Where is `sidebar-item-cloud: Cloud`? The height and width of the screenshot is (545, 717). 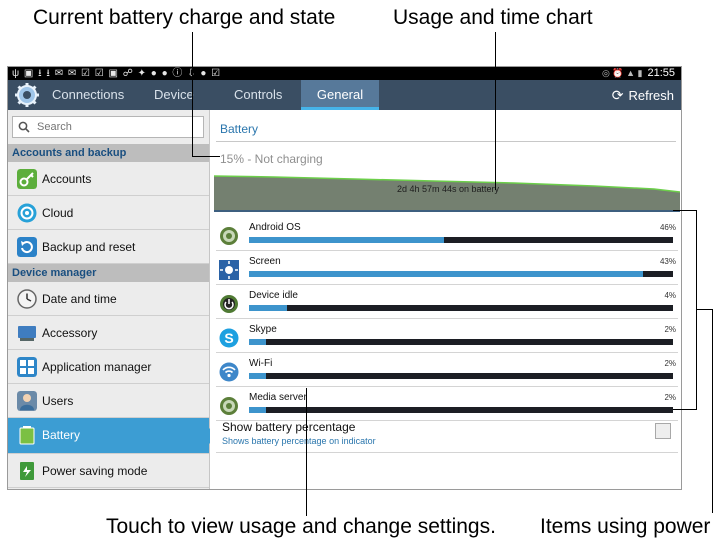
sidebar-item-cloud: Cloud is located at coordinates (108, 213).